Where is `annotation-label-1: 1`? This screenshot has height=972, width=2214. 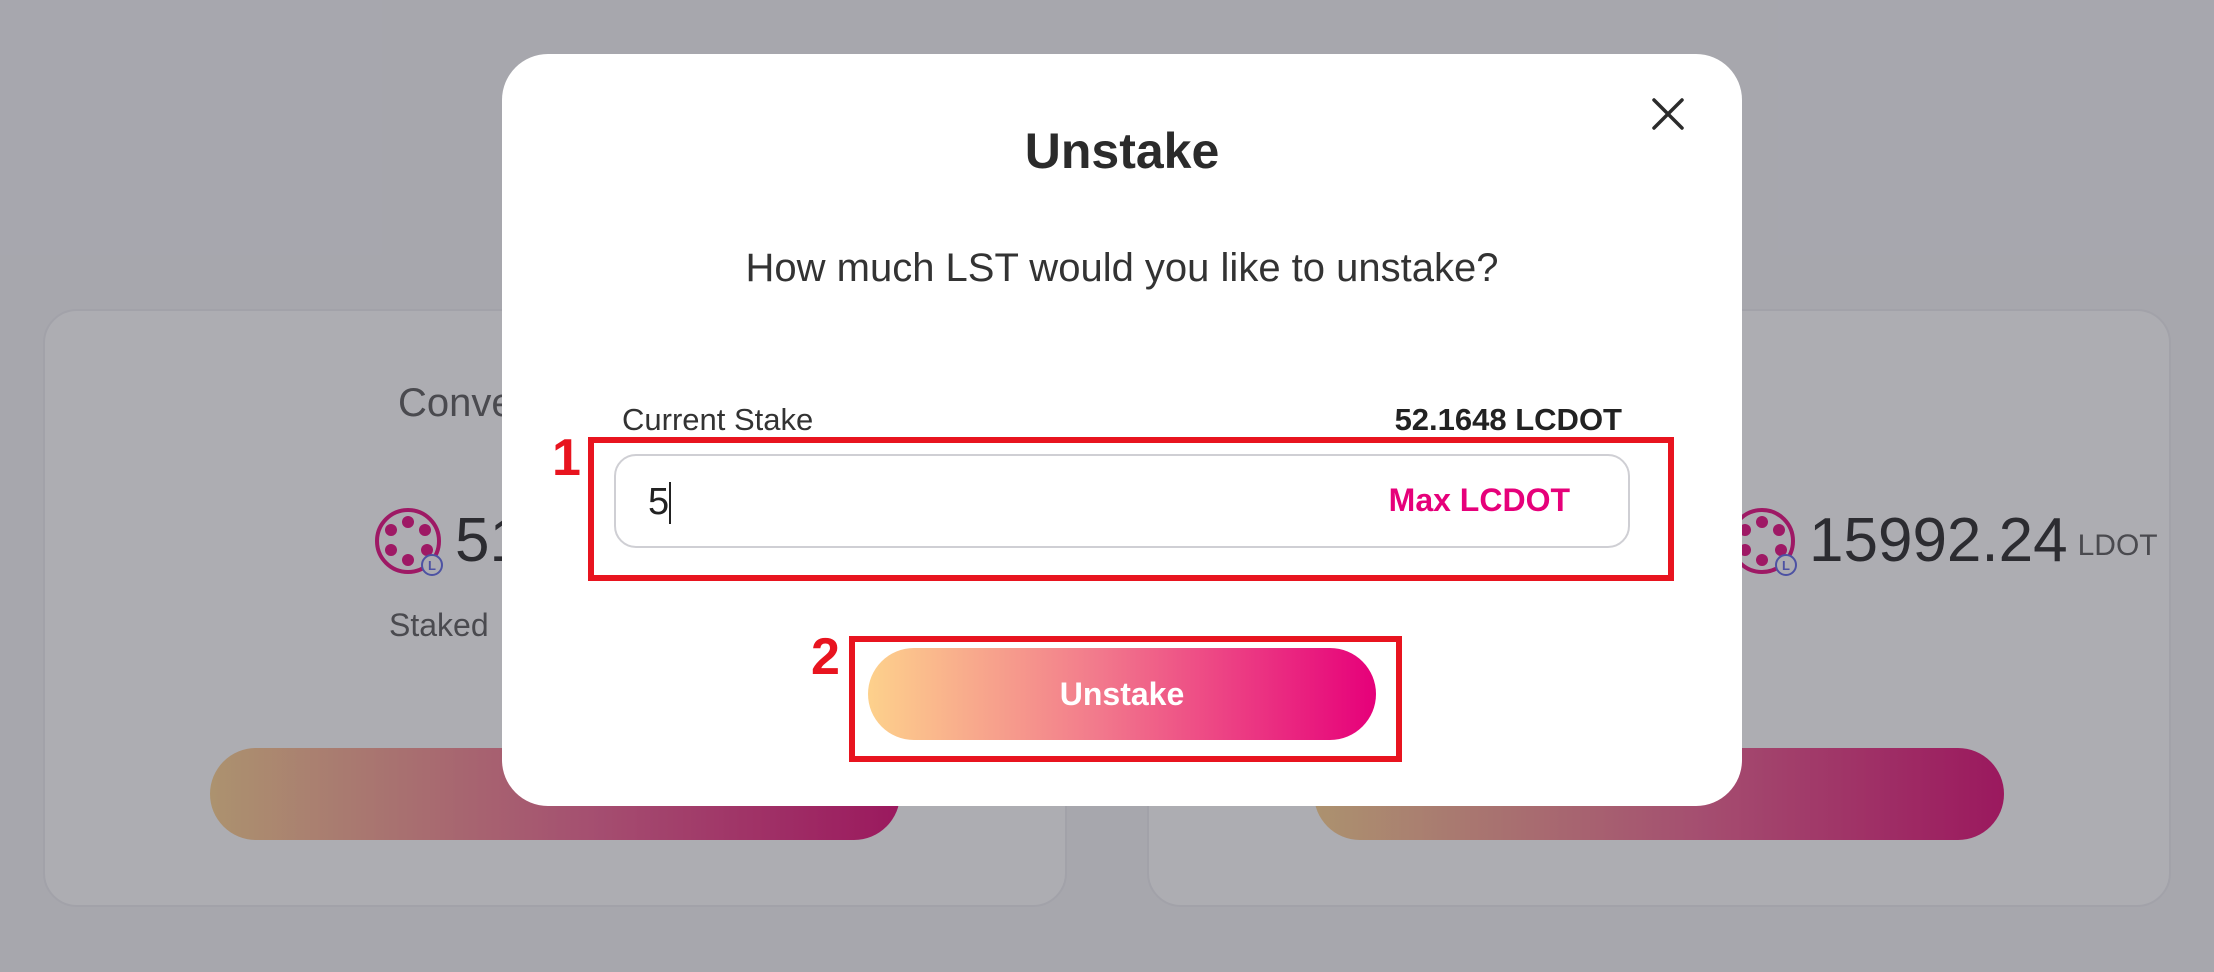
annotation-label-1: 1 is located at coordinates (566, 458).